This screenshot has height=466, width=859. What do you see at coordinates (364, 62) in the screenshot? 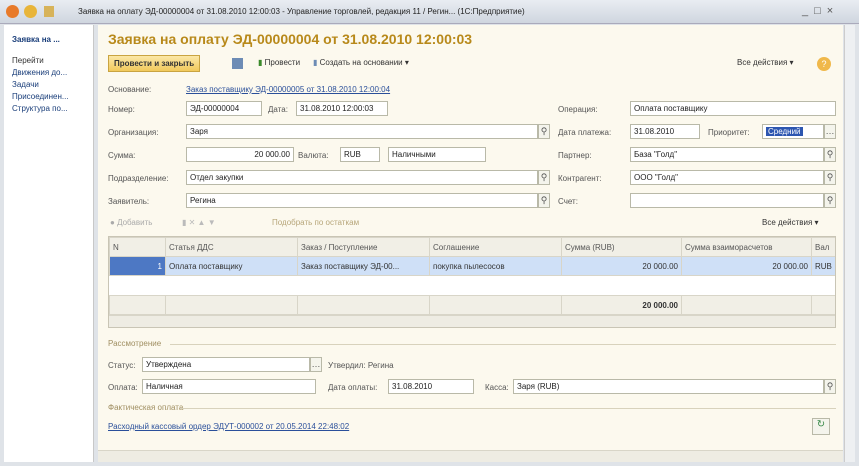
I see `create-based-label: Создать на основании ▾` at bounding box center [364, 62].